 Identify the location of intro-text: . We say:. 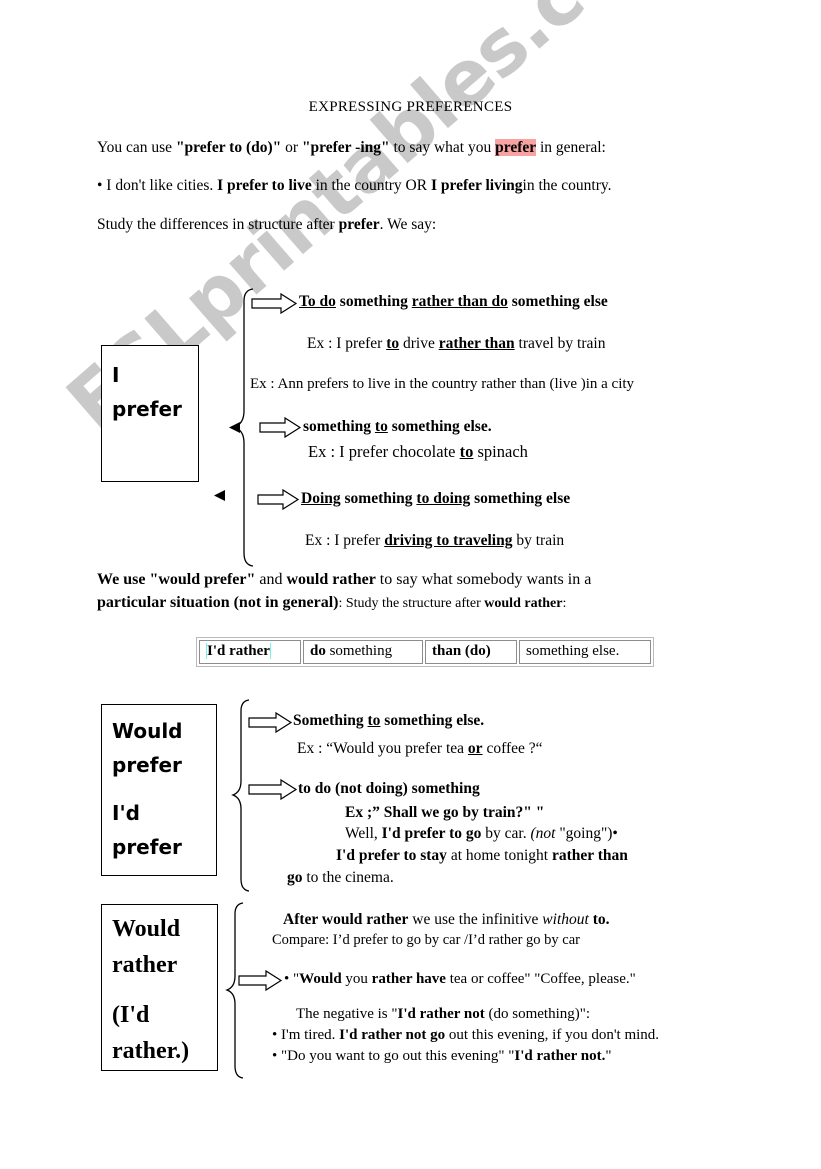
(408, 224).